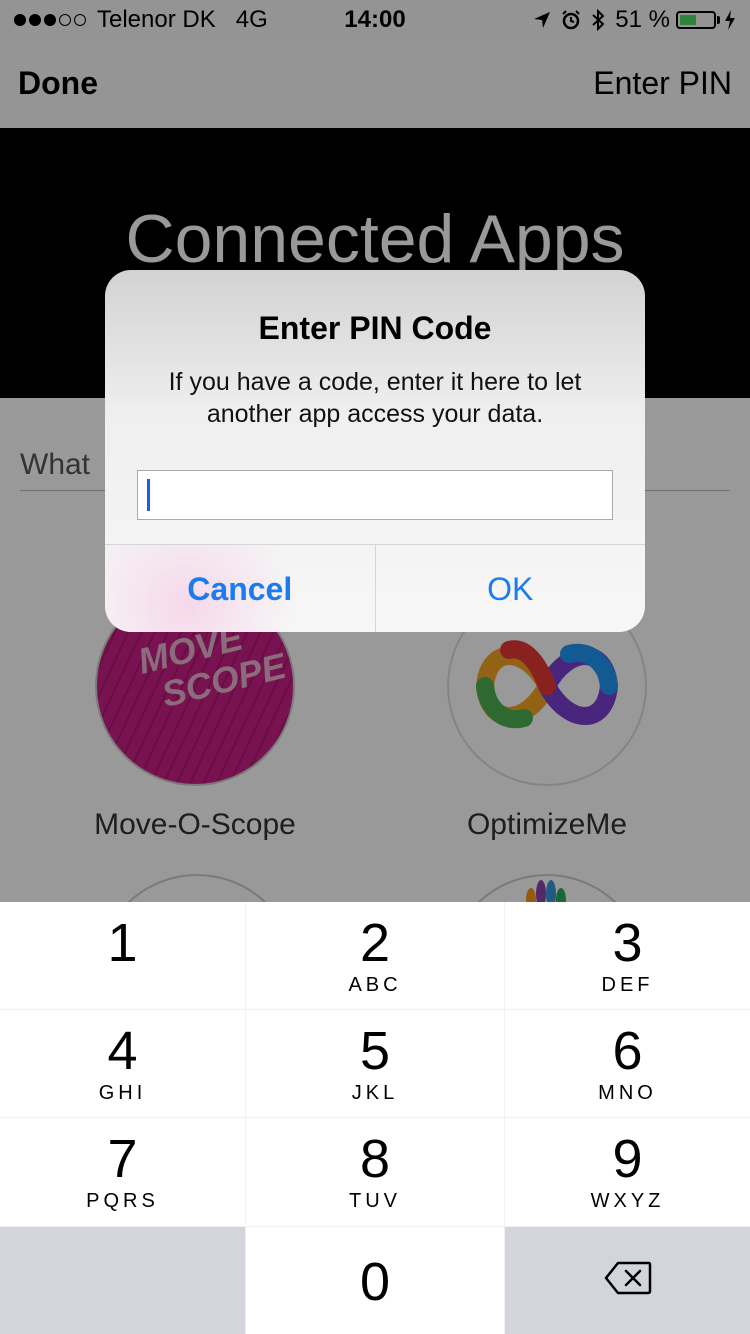 The width and height of the screenshot is (750, 1334). What do you see at coordinates (122, 1280) in the screenshot?
I see `key-blank` at bounding box center [122, 1280].